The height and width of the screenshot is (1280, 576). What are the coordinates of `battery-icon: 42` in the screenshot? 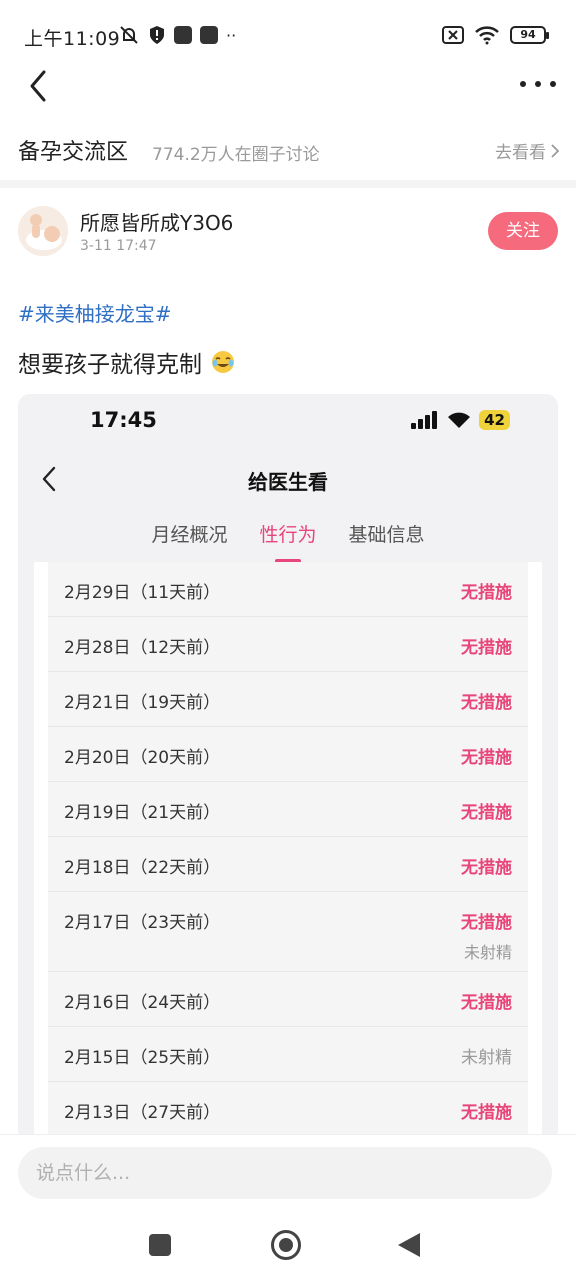 It's located at (494, 420).